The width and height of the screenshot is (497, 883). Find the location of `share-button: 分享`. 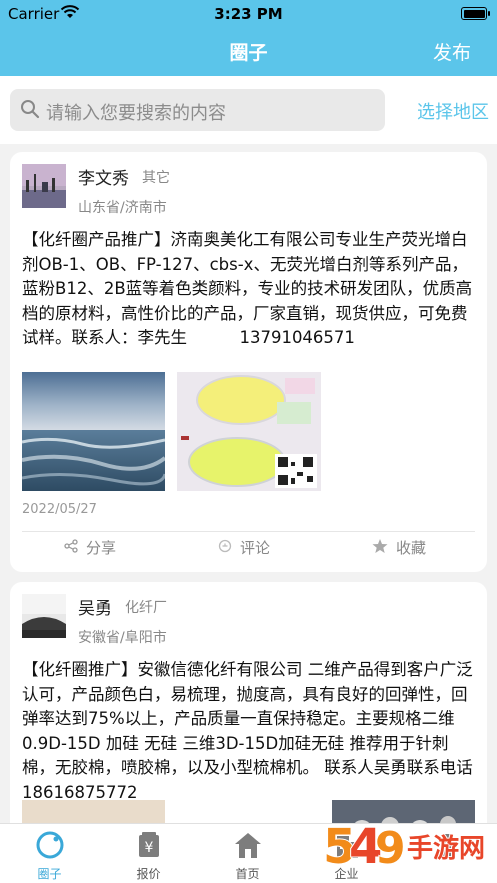

share-button: 分享 is located at coordinates (90, 547).